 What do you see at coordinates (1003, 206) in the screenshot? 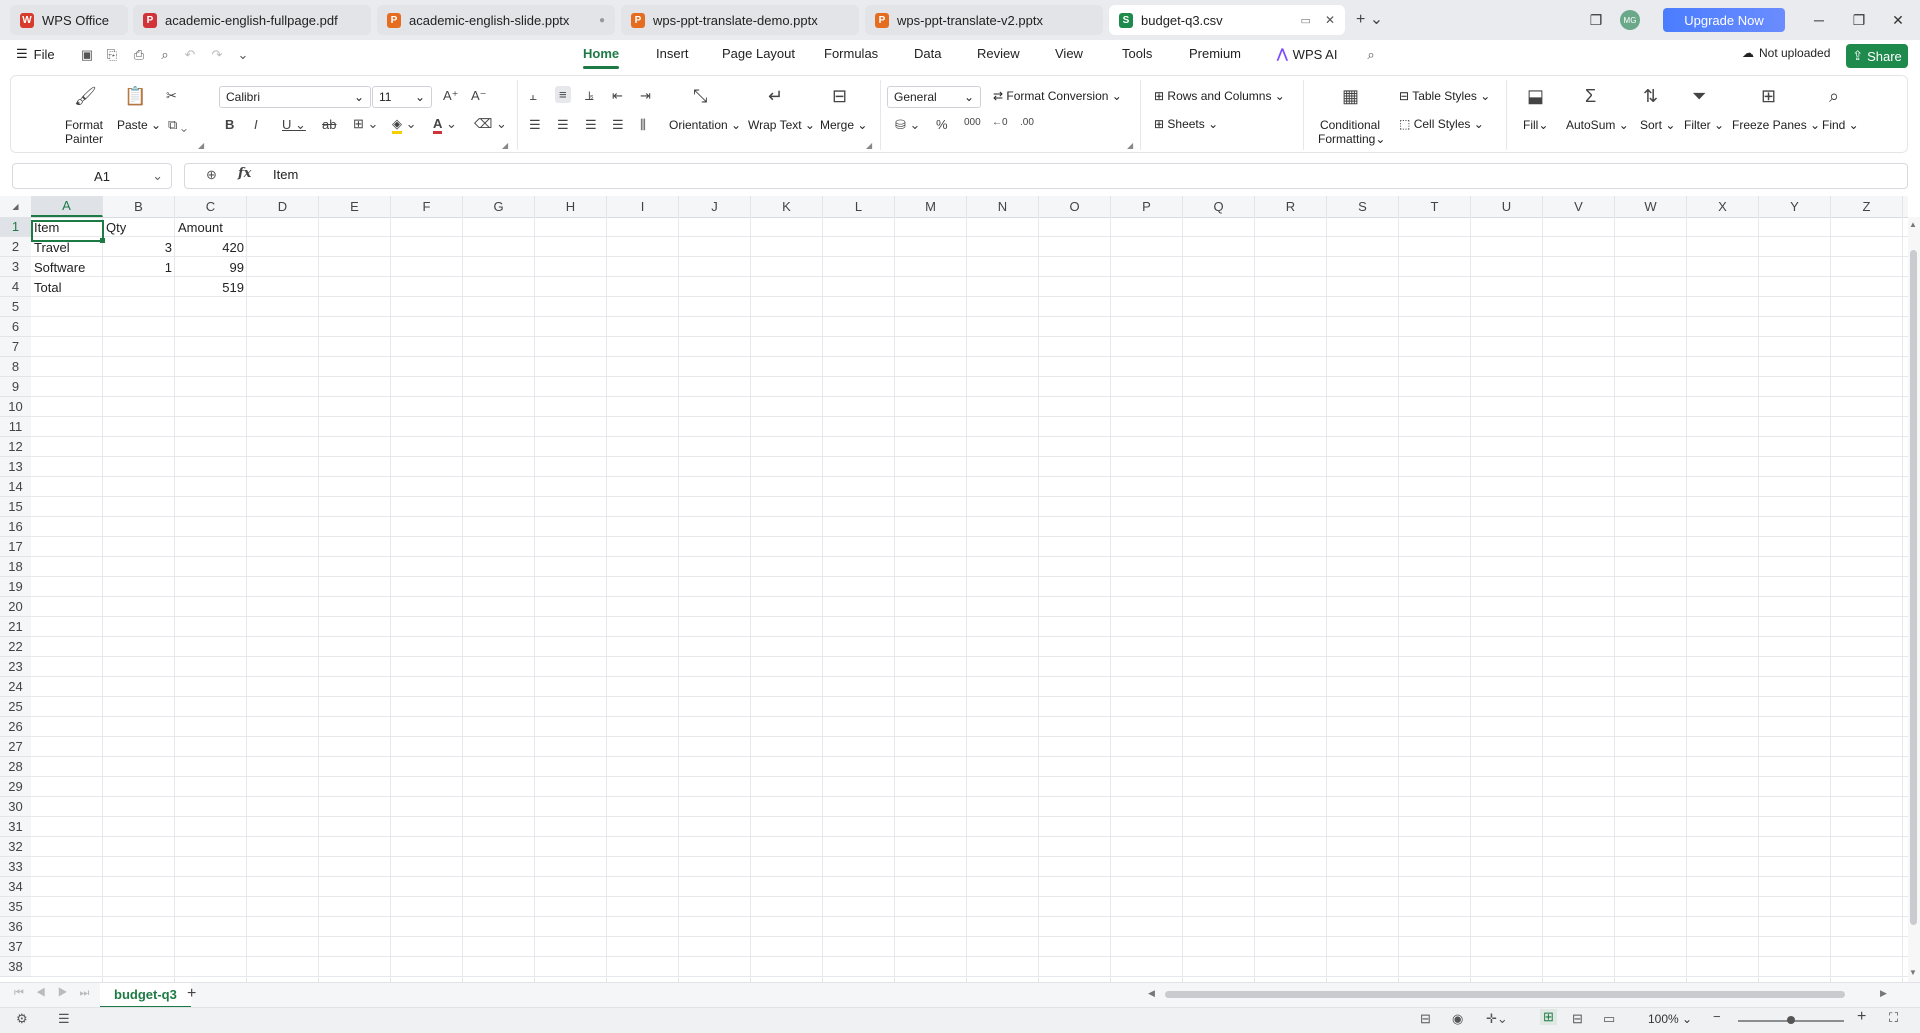
I see `column-header: N` at bounding box center [1003, 206].